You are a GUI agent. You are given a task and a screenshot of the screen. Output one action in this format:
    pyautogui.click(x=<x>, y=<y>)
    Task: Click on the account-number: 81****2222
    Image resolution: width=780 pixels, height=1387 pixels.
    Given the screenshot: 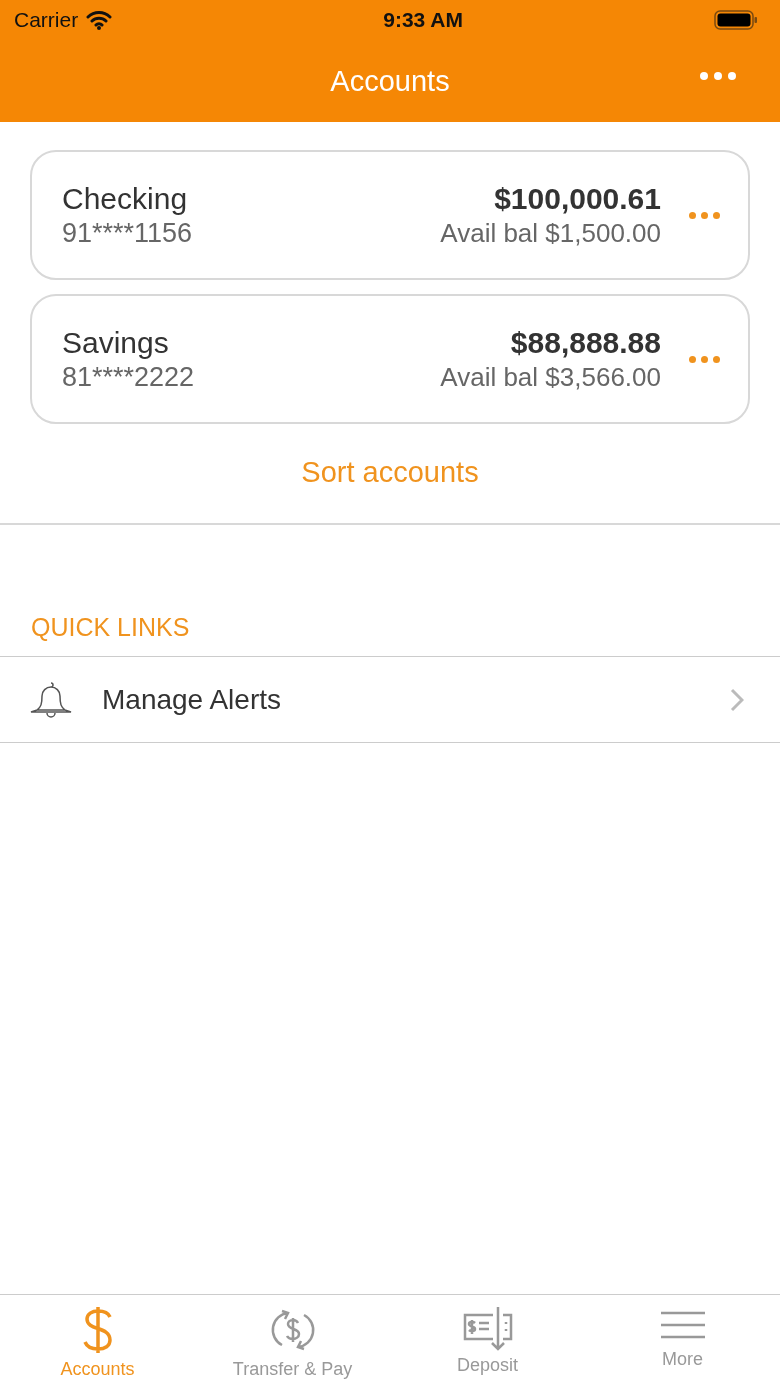 What is the action you would take?
    pyautogui.click(x=129, y=377)
    